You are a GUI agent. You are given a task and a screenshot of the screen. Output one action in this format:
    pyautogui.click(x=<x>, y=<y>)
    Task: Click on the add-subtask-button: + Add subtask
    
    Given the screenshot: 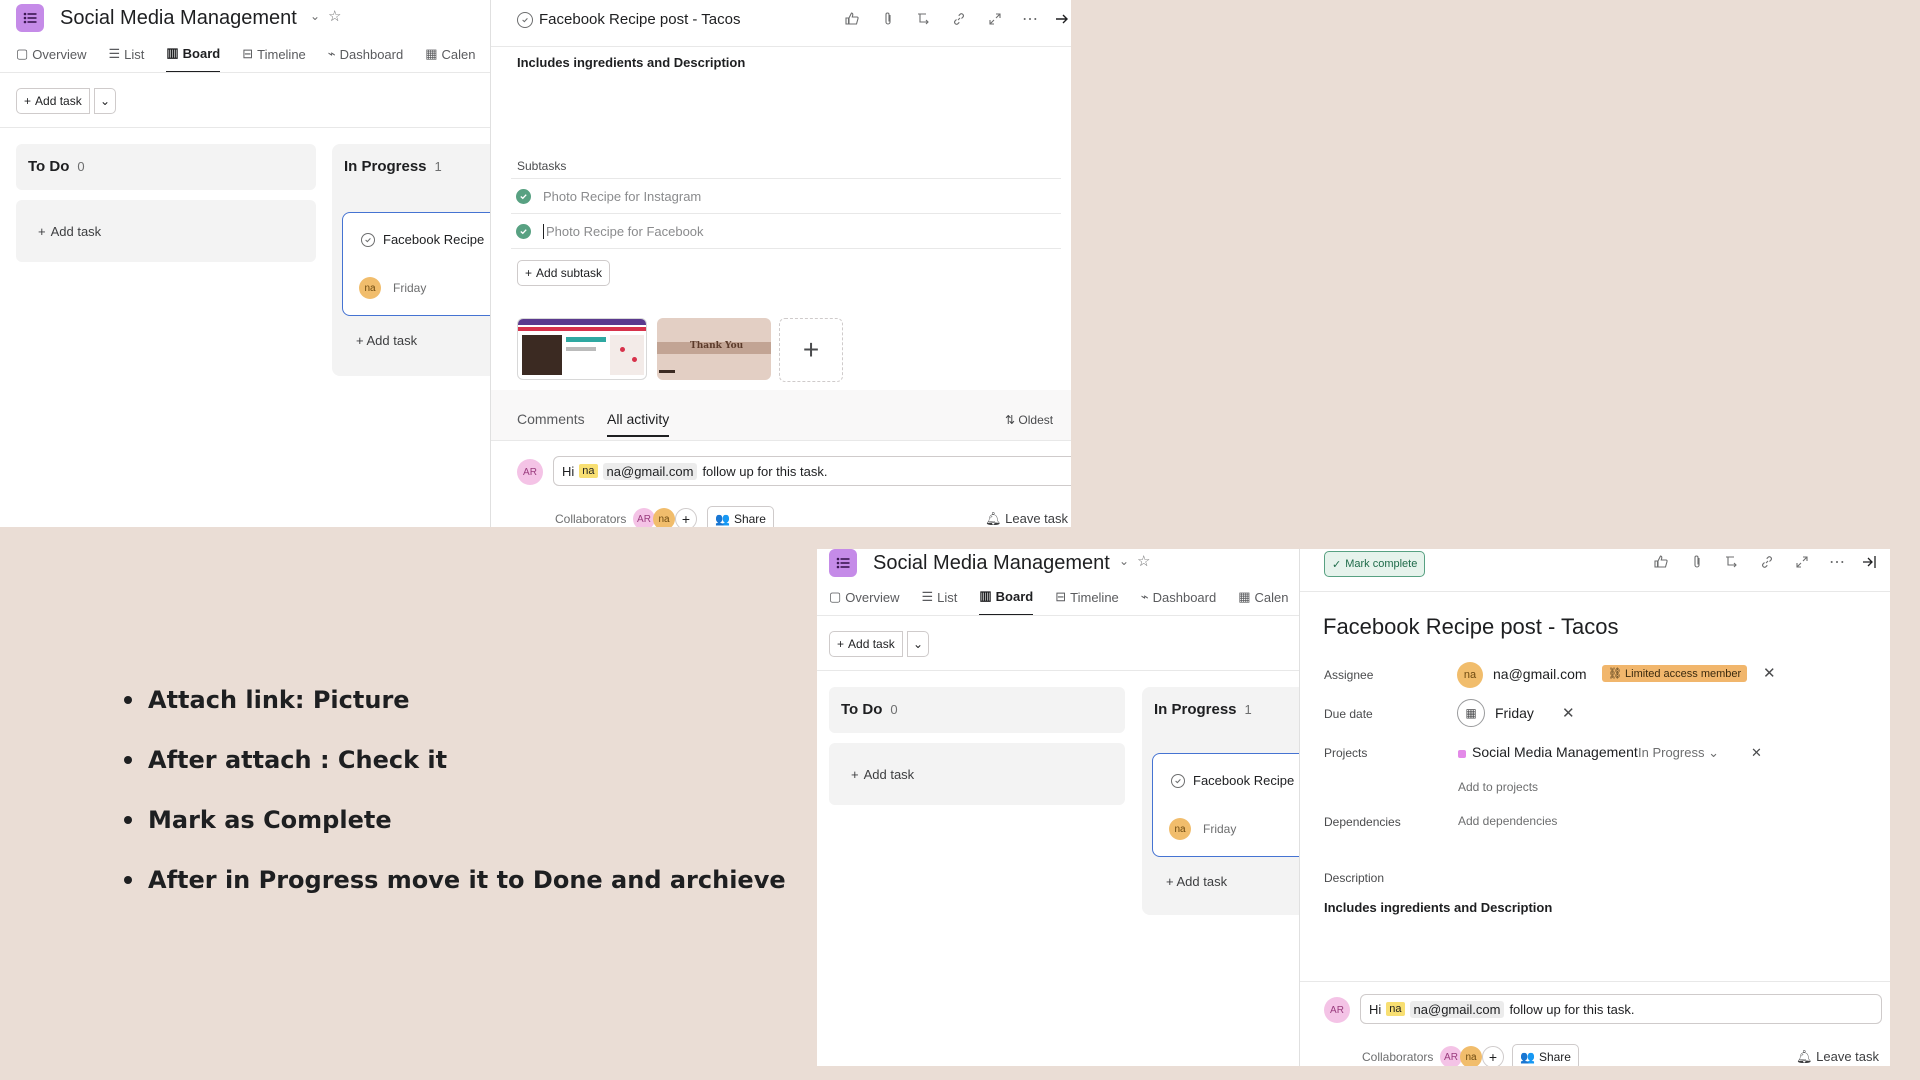 What is the action you would take?
    pyautogui.click(x=564, y=273)
    